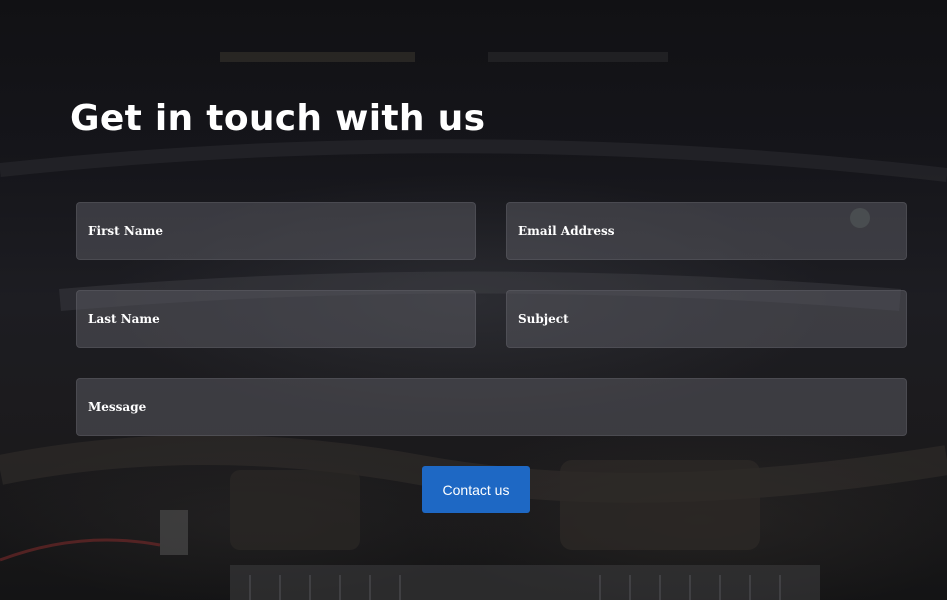 The width and height of the screenshot is (947, 600). I want to click on first-name-input, so click(276, 231).